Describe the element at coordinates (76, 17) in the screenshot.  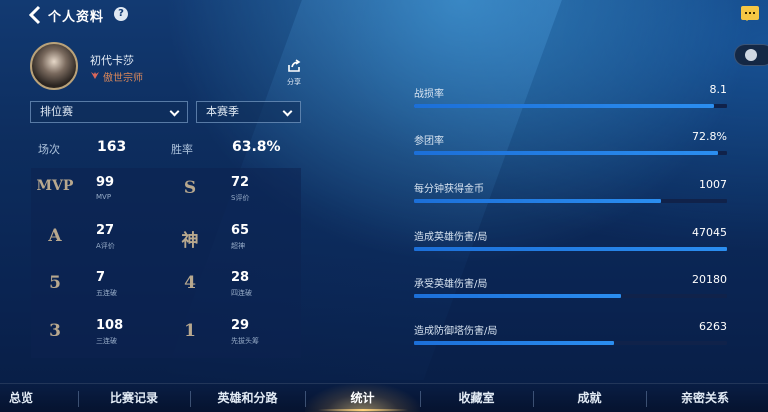
I see `page-title: 个人资料` at that location.